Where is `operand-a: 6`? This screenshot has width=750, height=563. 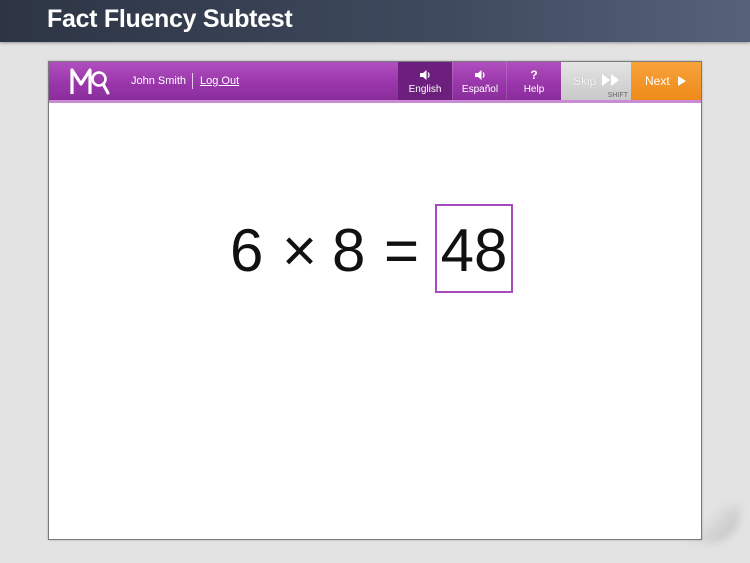 operand-a: 6 is located at coordinates (247, 250).